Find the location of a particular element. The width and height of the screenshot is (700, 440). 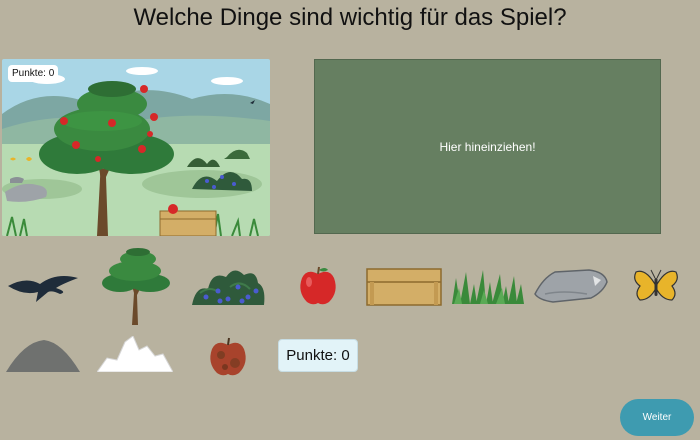

bird-icon is located at coordinates (43, 287).